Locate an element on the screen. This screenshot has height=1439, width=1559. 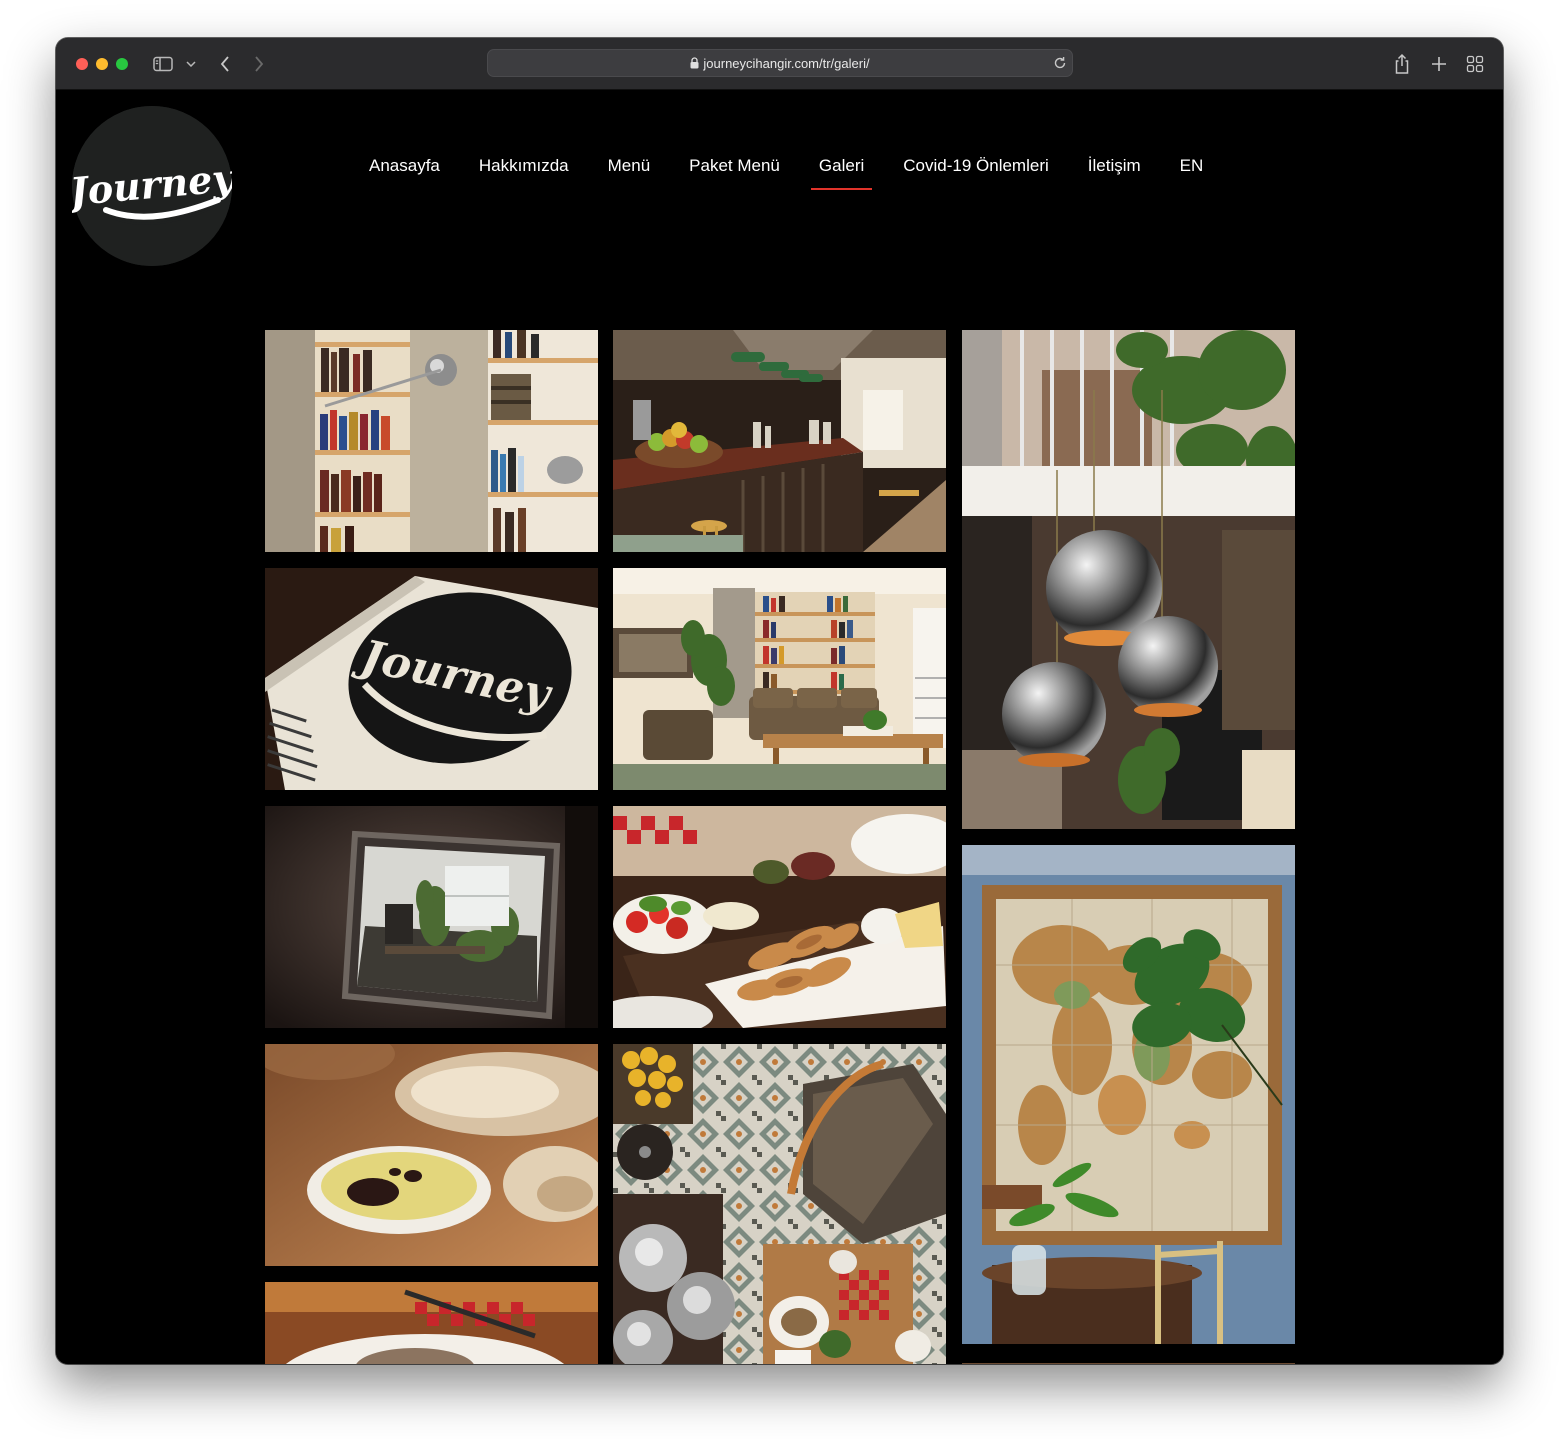
sidebar-icon is located at coordinates (163, 64).